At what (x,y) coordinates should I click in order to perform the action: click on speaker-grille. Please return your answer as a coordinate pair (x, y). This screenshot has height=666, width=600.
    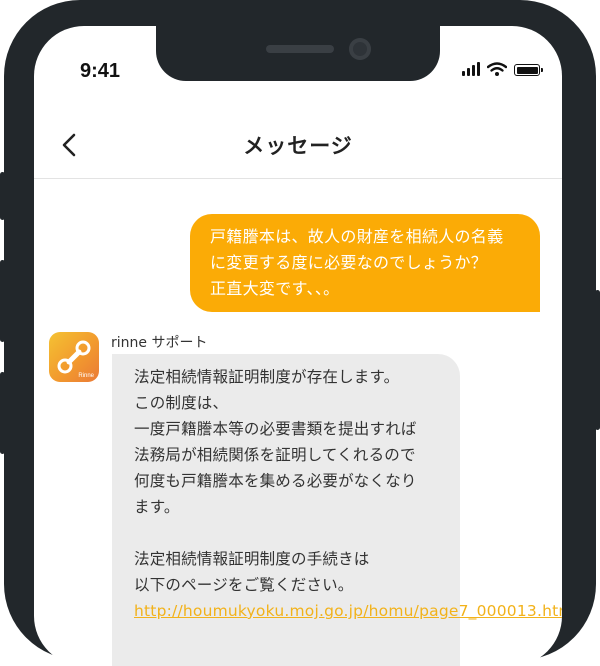
    Looking at the image, I should click on (300, 49).